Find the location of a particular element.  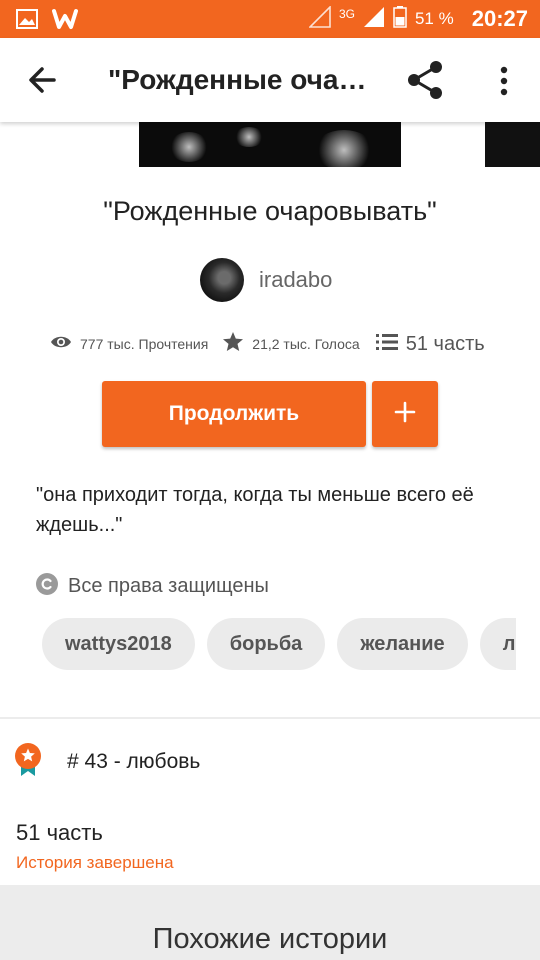

tag-chip: борьба is located at coordinates (266, 644).